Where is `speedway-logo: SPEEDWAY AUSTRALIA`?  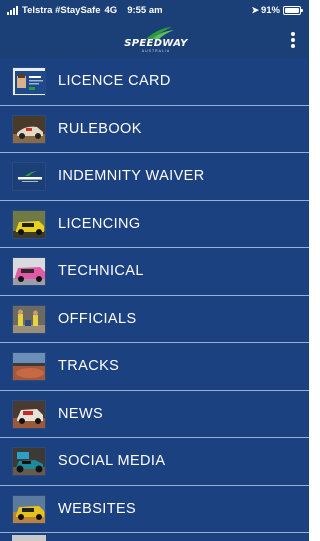
speedway-logo: SPEEDWAY AUSTRALIA is located at coordinates (156, 40).